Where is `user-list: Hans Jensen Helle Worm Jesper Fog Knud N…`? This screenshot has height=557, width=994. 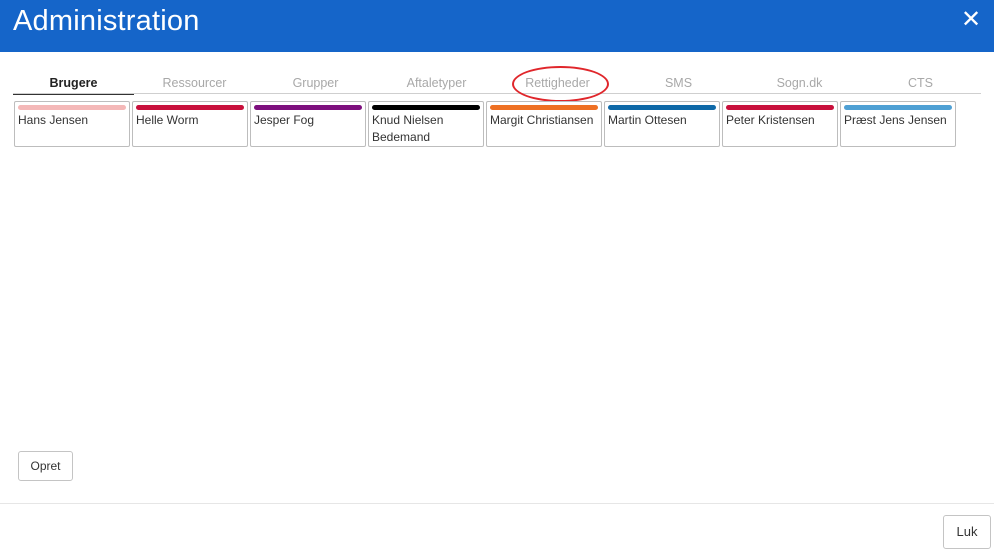 user-list: Hans Jensen Helle Worm Jesper Fog Knud N… is located at coordinates (485, 124).